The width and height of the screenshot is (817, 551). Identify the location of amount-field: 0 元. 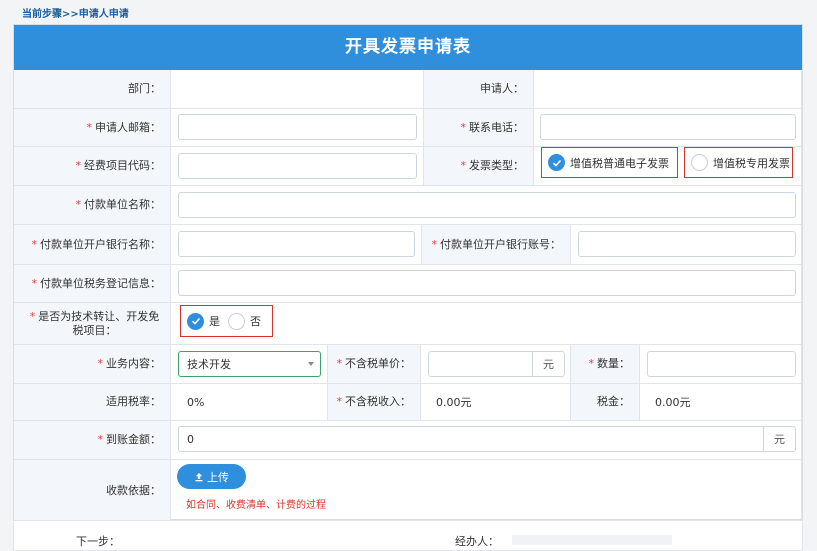
(487, 439).